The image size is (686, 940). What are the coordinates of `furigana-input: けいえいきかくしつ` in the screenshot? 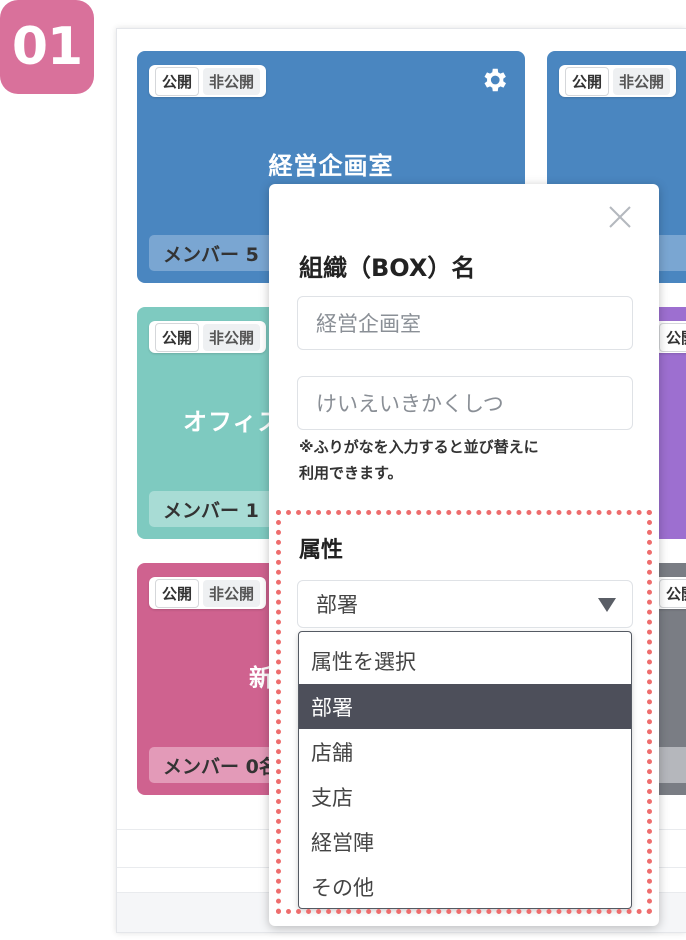 It's located at (465, 403).